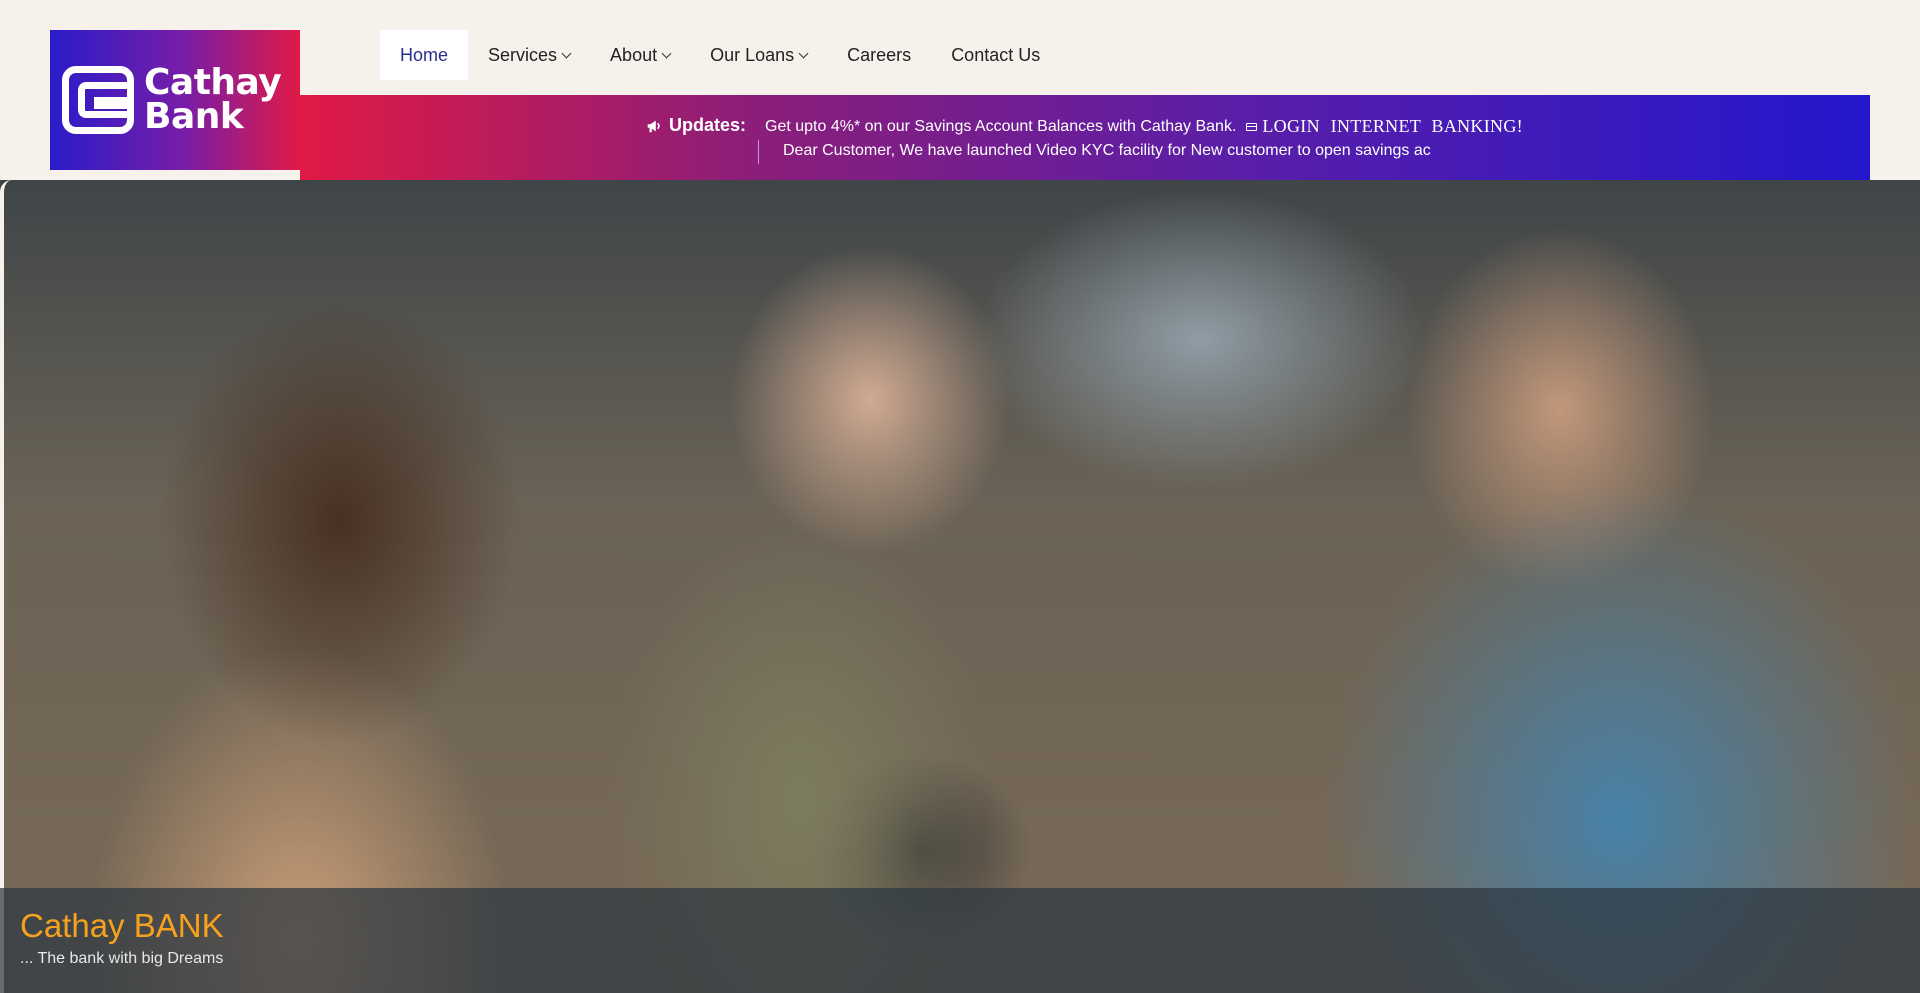 The height and width of the screenshot is (993, 1920). I want to click on nav-item-careers: Careers, so click(879, 55).